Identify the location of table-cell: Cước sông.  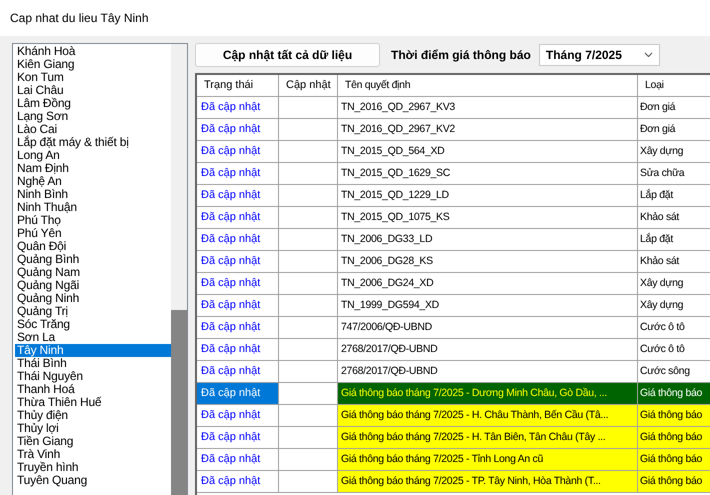
(674, 371).